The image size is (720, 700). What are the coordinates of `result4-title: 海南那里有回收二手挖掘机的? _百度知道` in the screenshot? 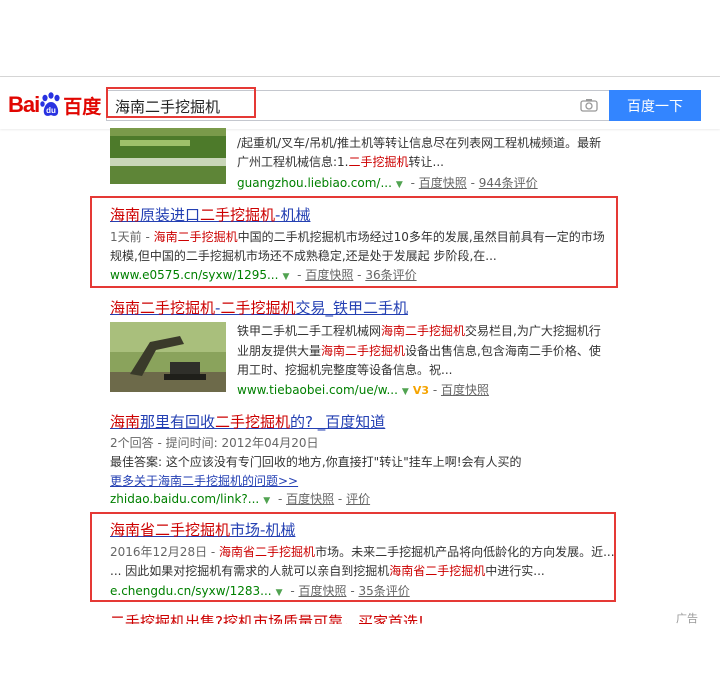 It's located at (247, 422).